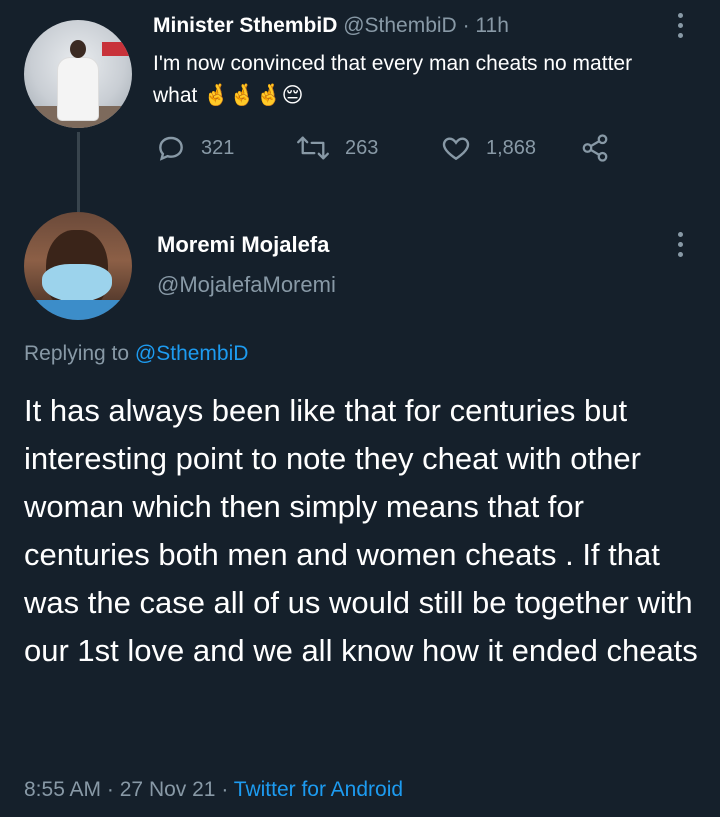  Describe the element at coordinates (77, 283) in the screenshot. I see `avatar-face-mask` at that location.